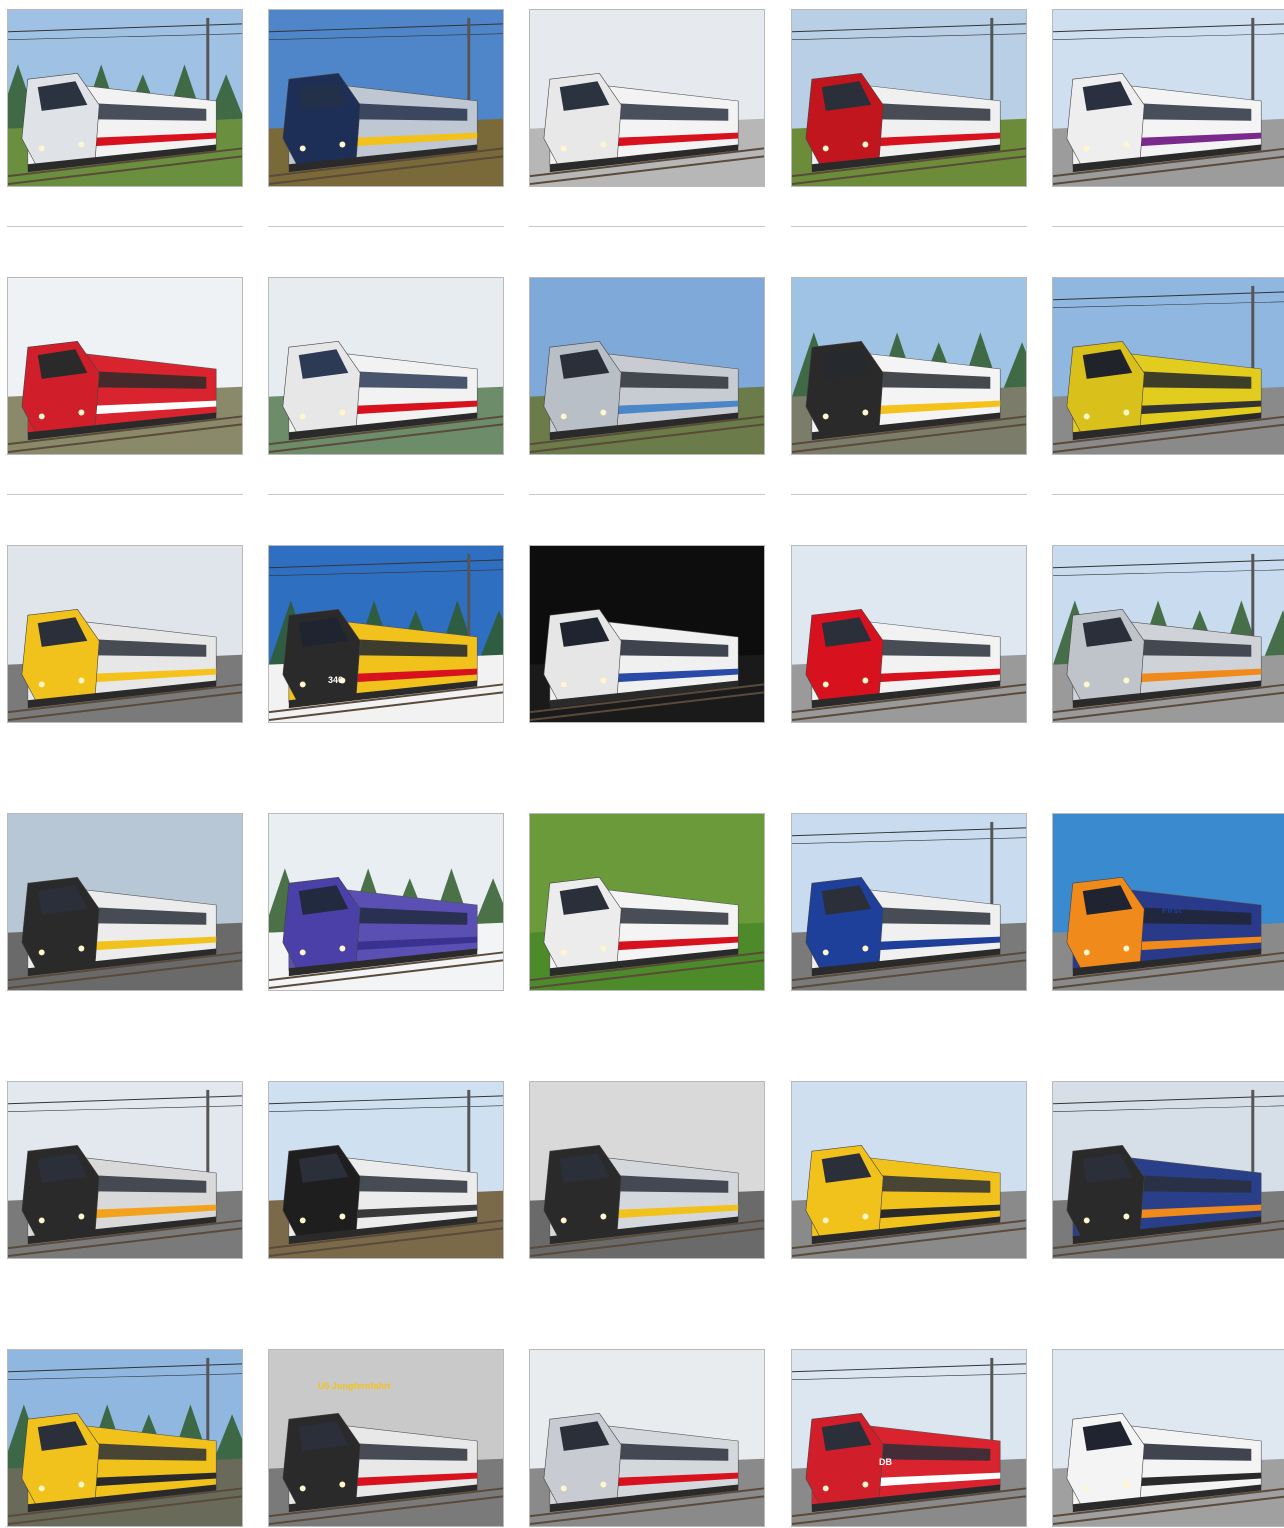  What do you see at coordinates (354, 1386) in the screenshot?
I see `photo-caption-text: U5 Jungfernfahrt` at bounding box center [354, 1386].